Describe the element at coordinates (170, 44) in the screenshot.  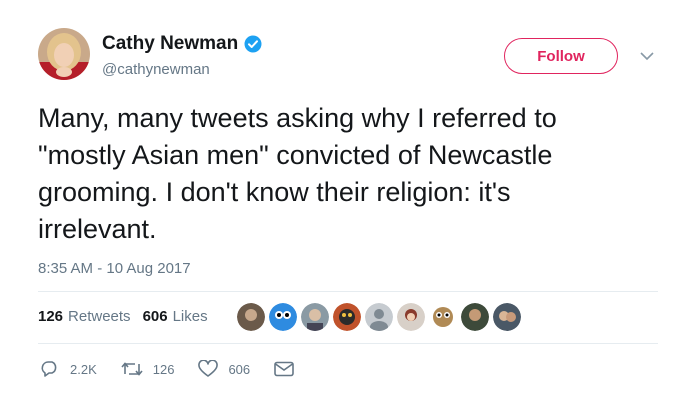
I see `author-name-text: Cathy Newman` at that location.